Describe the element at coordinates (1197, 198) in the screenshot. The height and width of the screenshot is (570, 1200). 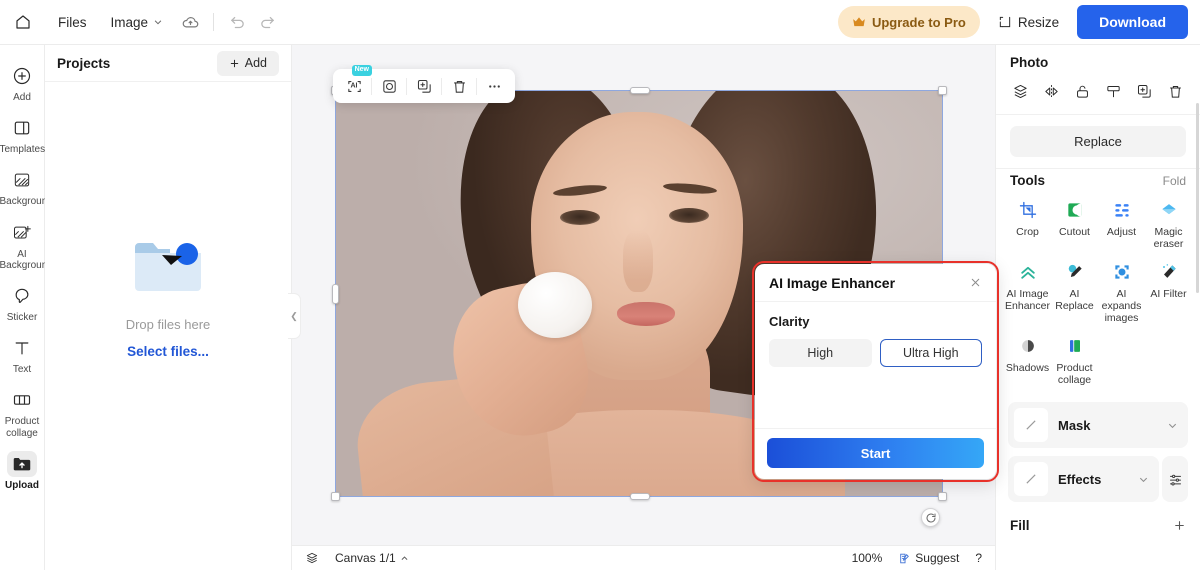
I see `panel-scrollbar` at that location.